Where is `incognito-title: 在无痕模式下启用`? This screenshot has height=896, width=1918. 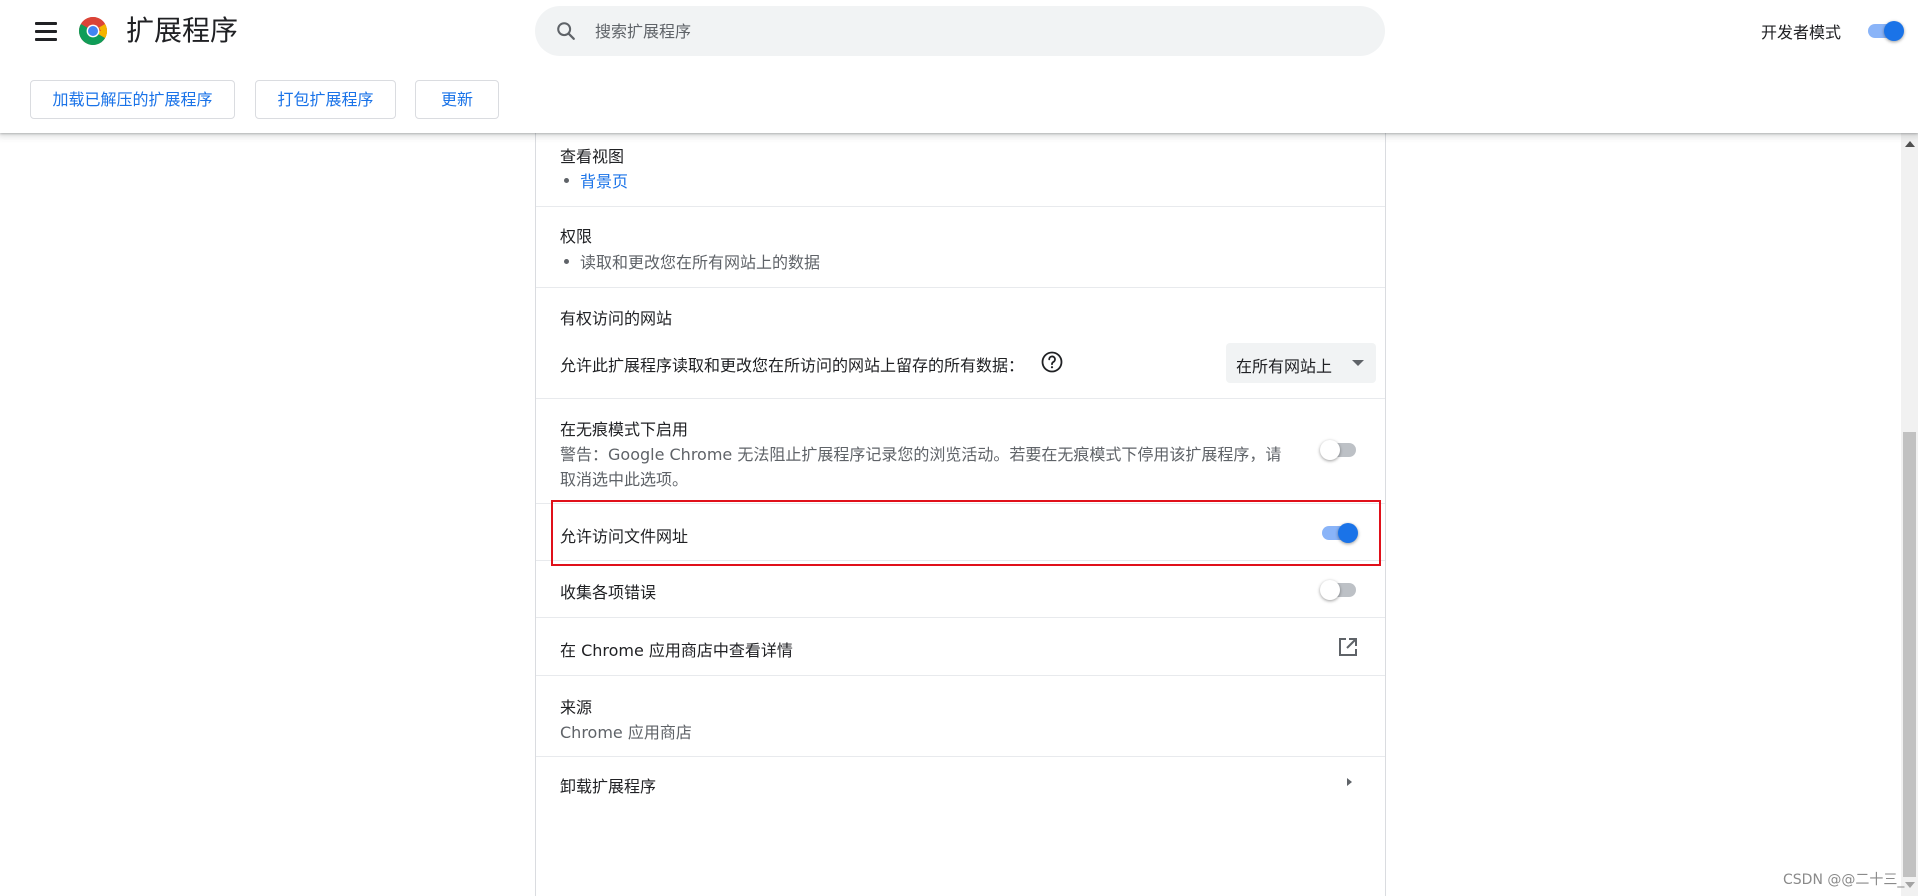 incognito-title: 在无痕模式下启用 is located at coordinates (624, 429).